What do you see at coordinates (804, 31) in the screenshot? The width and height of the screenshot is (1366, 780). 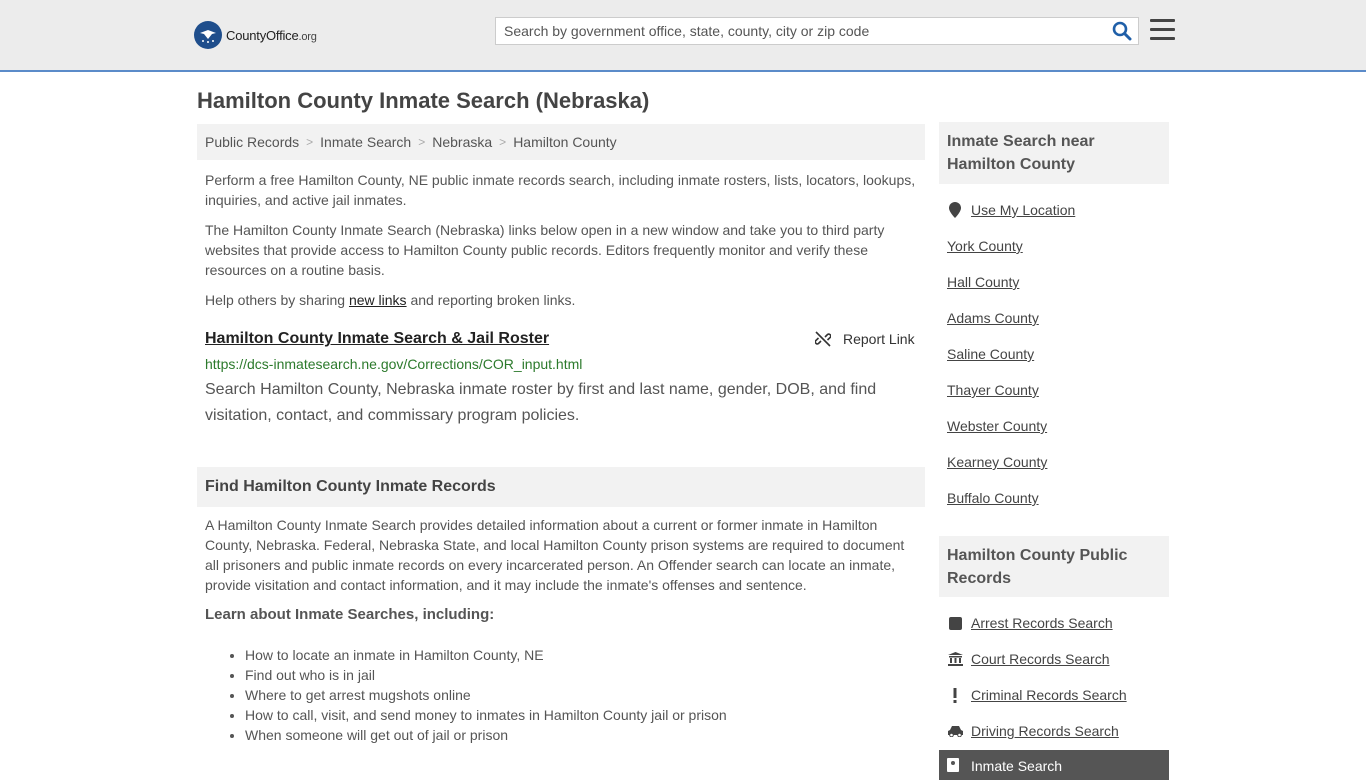 I see `search-input` at bounding box center [804, 31].